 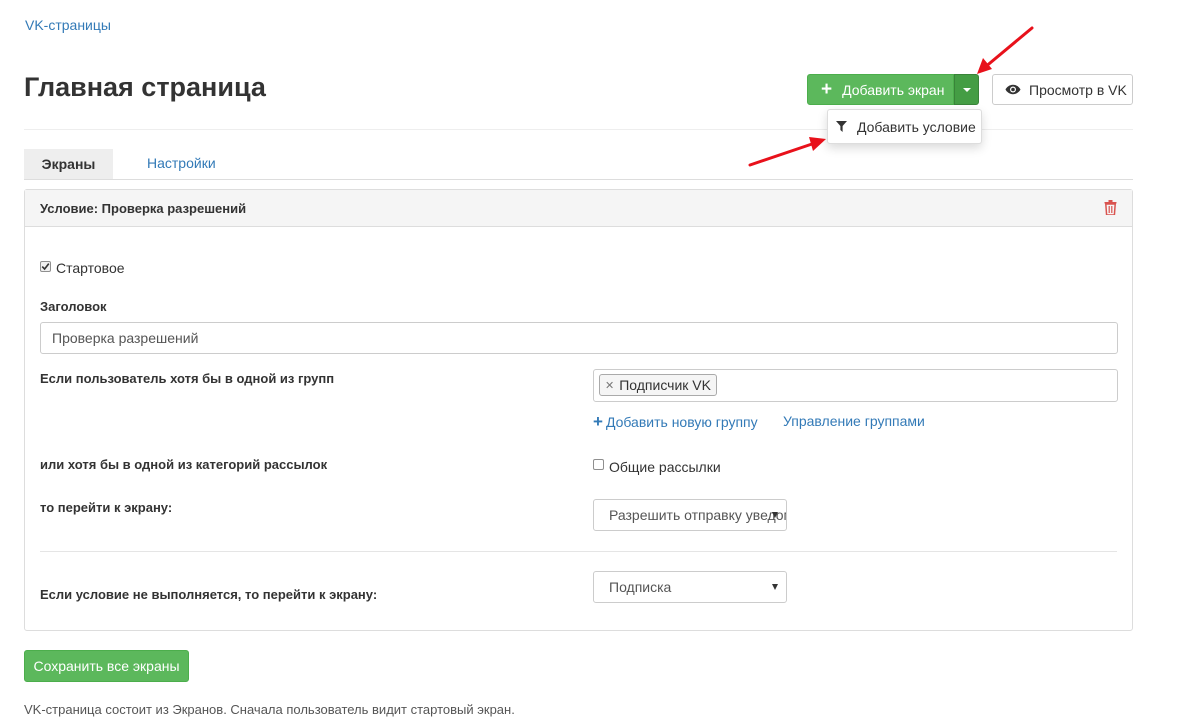 I want to click on goto-label: то перейти к экрану:, so click(x=106, y=507).